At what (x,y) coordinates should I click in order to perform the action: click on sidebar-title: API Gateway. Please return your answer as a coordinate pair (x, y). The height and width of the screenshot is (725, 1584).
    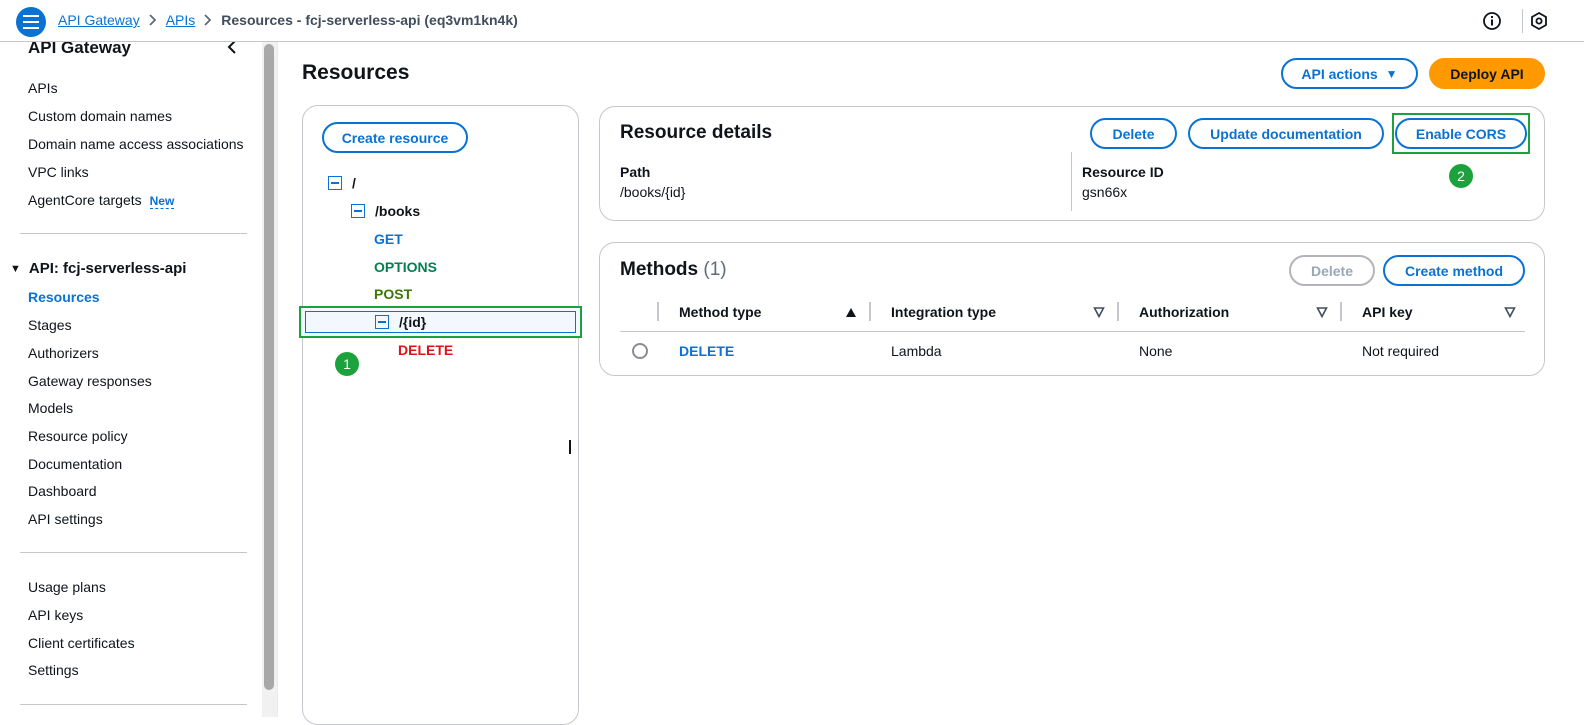
    Looking at the image, I should click on (79, 49).